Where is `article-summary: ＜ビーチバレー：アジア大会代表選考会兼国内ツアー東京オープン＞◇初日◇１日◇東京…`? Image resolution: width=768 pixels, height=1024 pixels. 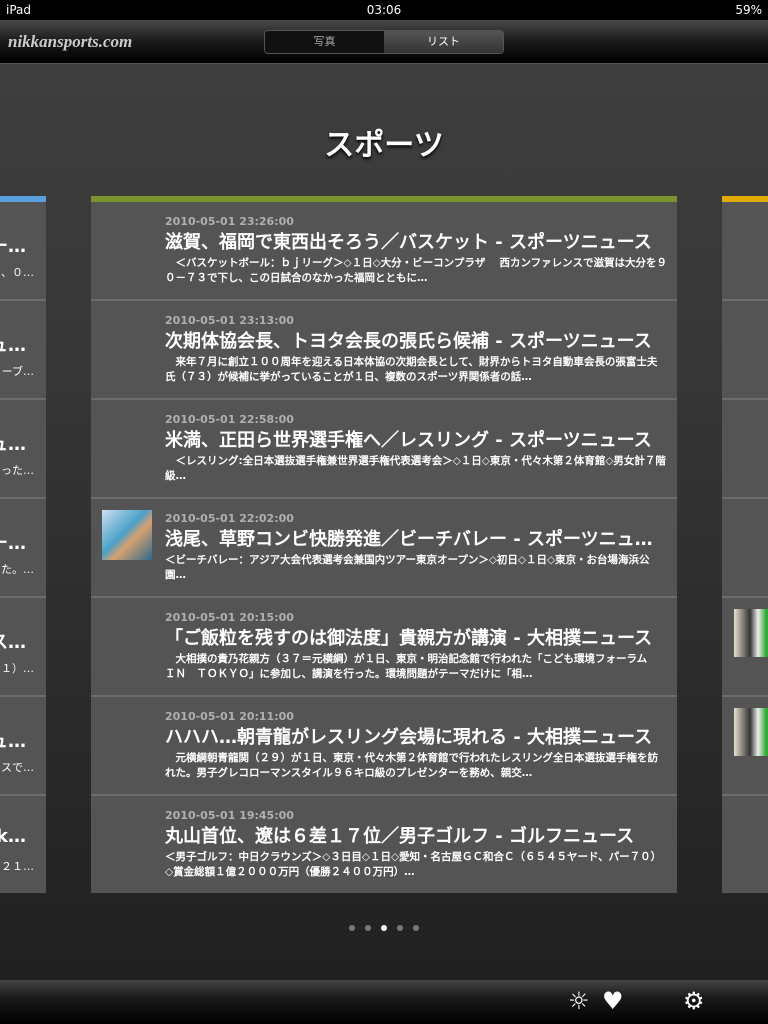
article-summary: ＜ビーチバレー：アジア大会代表選考会兼国内ツアー東京オープン＞◇初日◇１日◇東京… is located at coordinates (407, 567).